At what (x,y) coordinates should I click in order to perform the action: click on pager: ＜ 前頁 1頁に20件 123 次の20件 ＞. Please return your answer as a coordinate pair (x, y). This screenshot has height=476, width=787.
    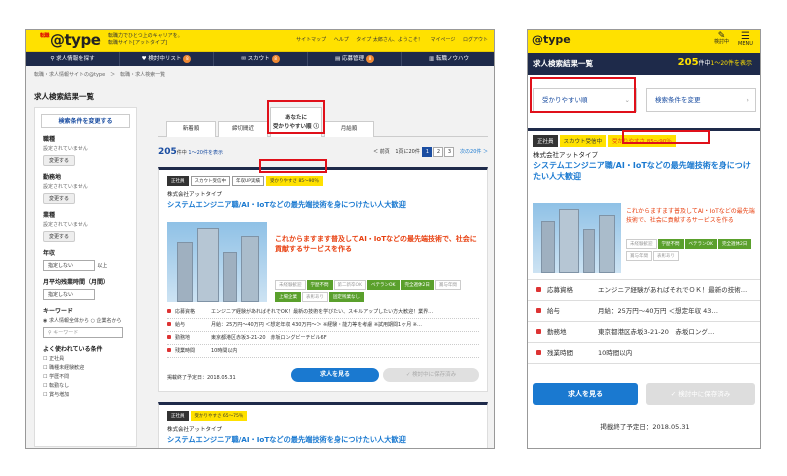
    Looking at the image, I should click on (430, 152).